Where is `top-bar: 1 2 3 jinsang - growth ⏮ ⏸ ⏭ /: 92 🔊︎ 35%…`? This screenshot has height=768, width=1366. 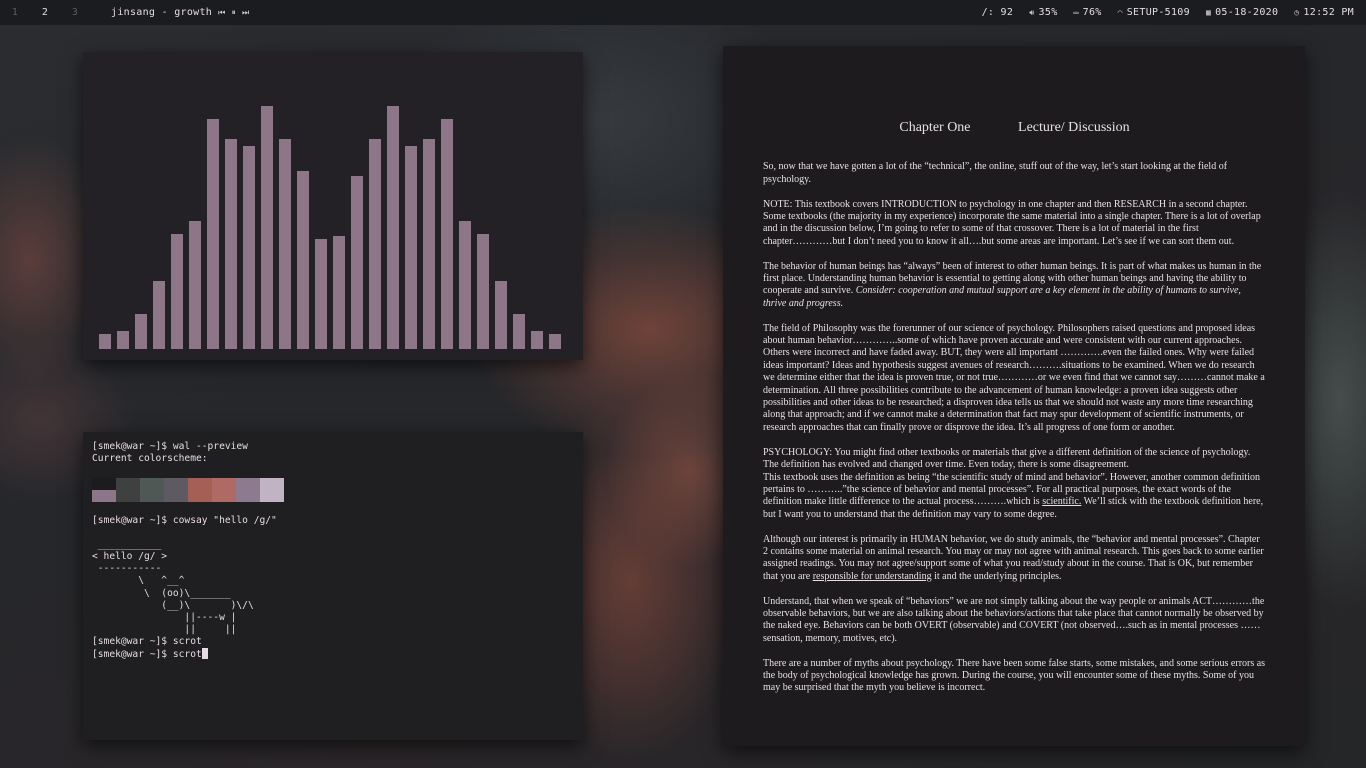
top-bar: 1 2 3 jinsang - growth ⏮ ⏸ ⏭ /: 92 🔊︎ 35%… is located at coordinates (683, 12).